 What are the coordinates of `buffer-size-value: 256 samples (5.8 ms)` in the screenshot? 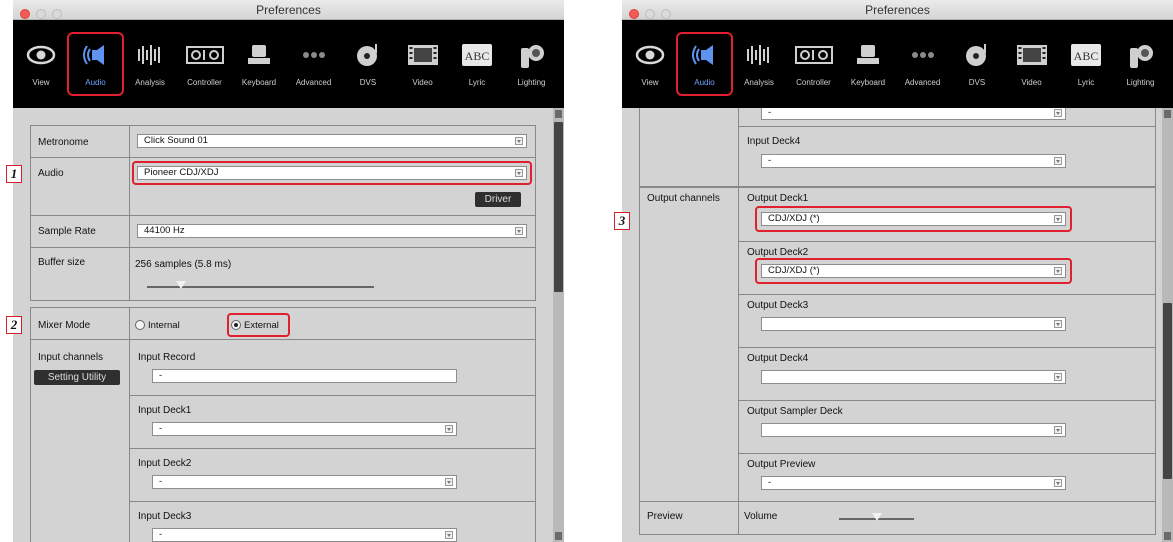 It's located at (183, 264).